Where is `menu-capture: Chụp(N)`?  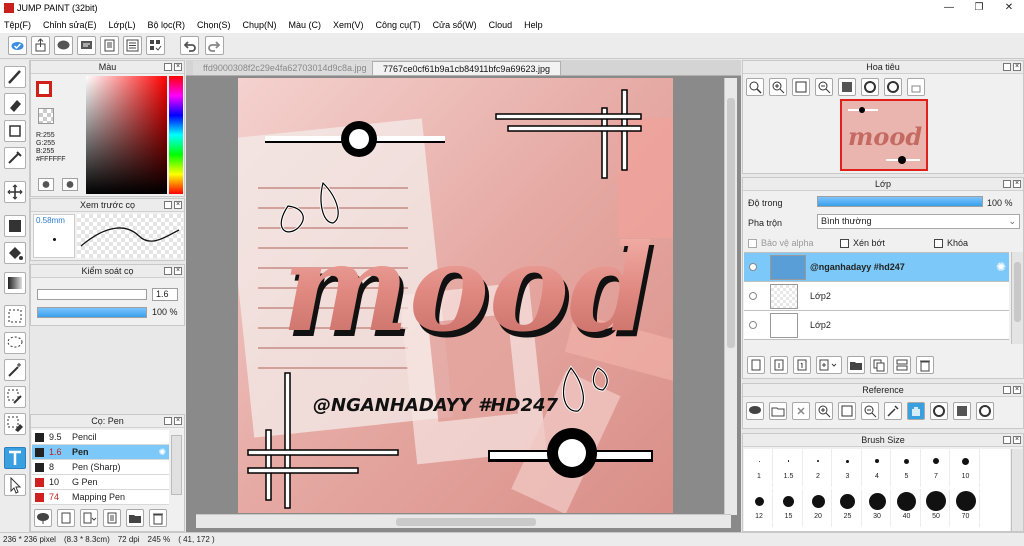 menu-capture: Chụp(N) is located at coordinates (260, 25).